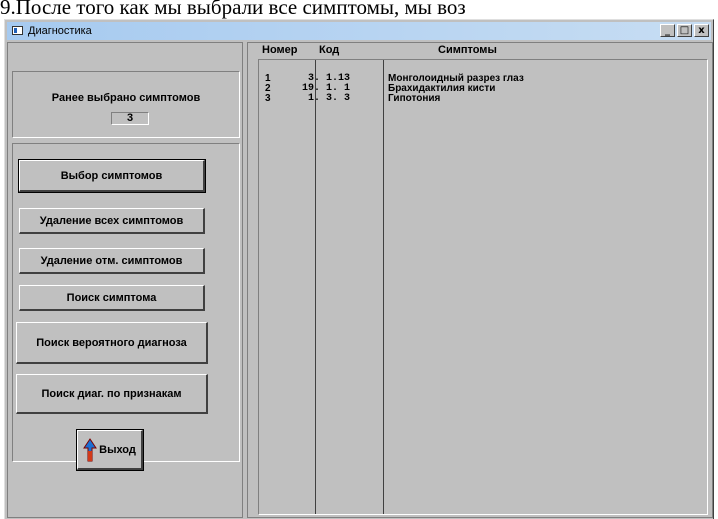 The image size is (718, 519). I want to click on row-code: 1. 3. 3, so click(326, 98).